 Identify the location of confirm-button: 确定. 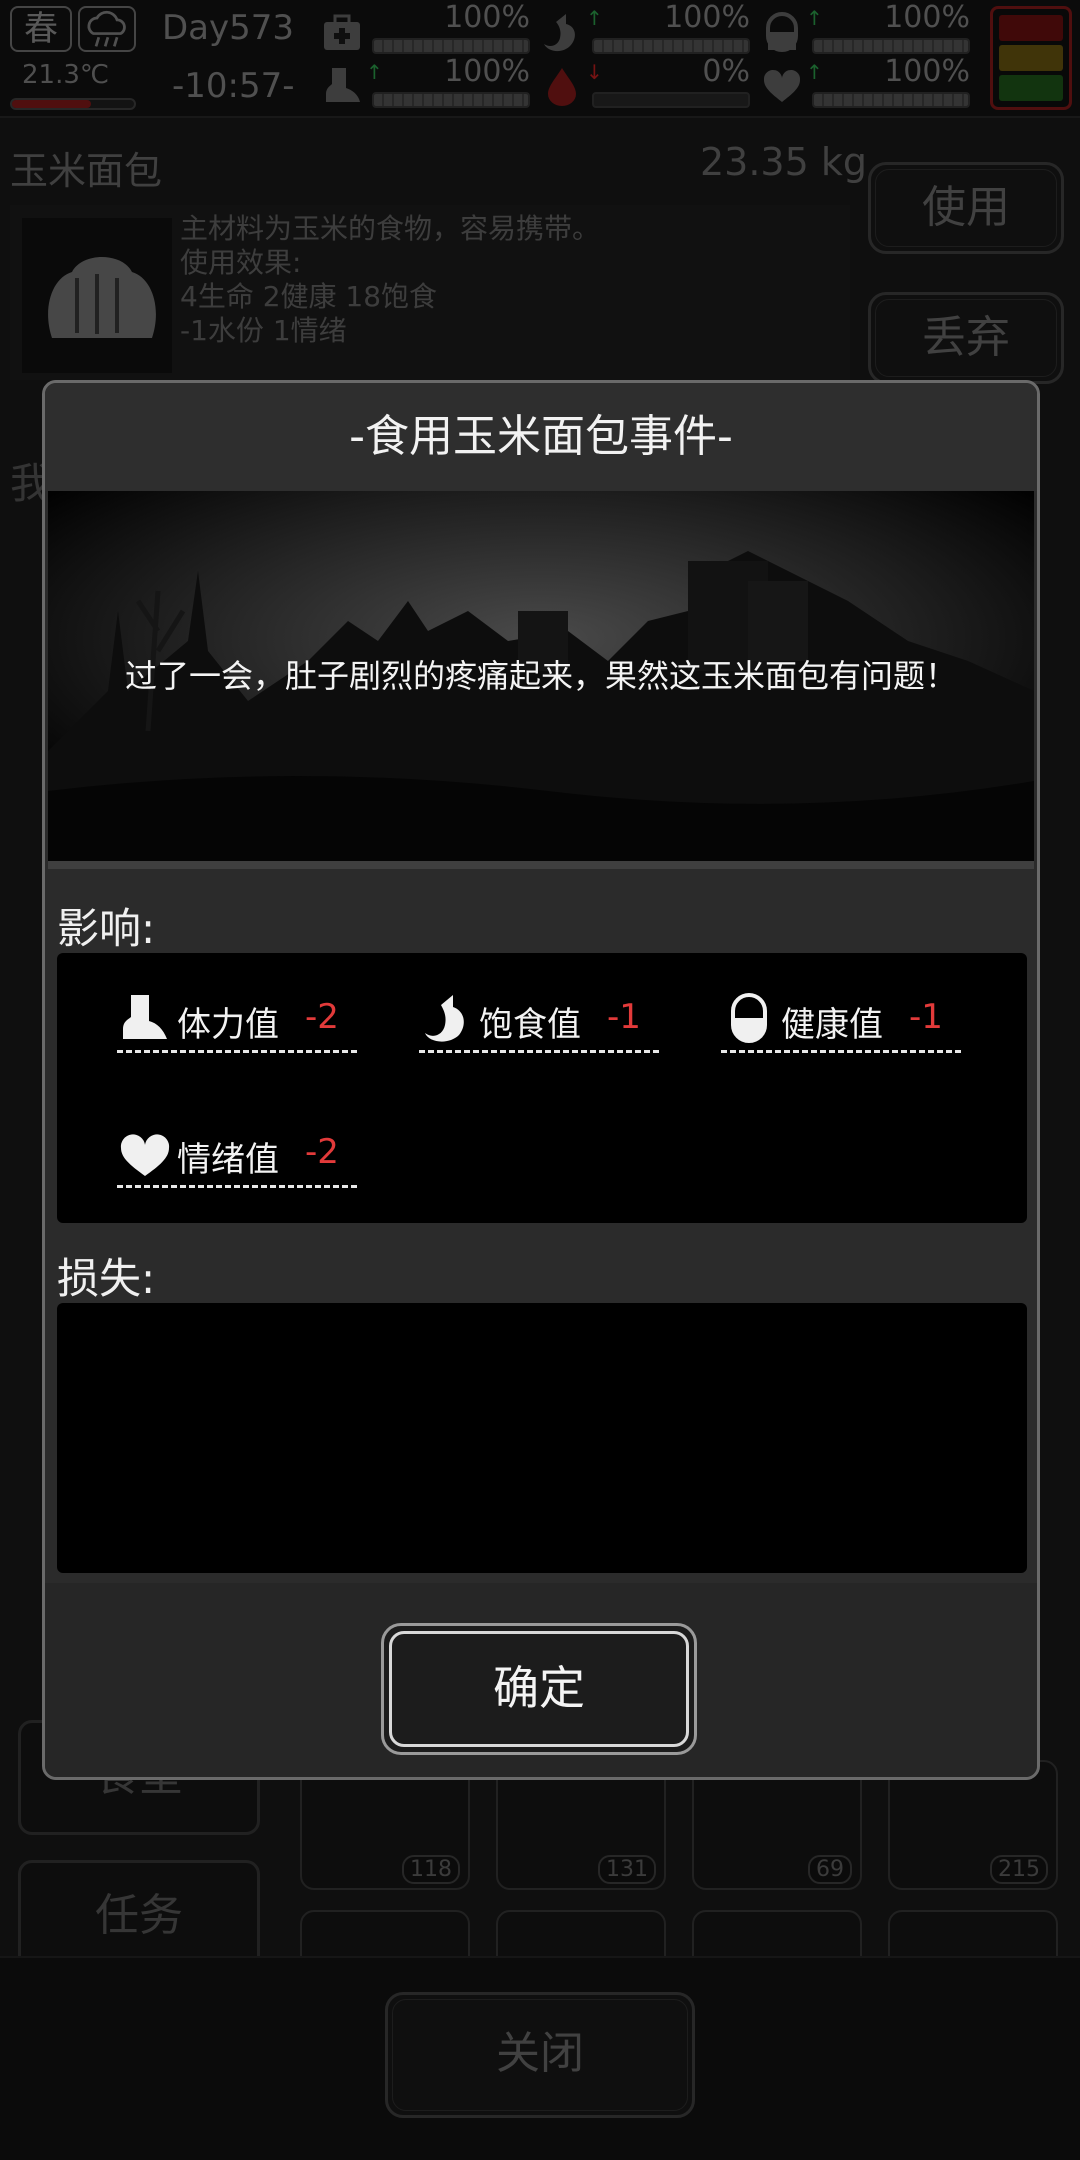
(539, 1689).